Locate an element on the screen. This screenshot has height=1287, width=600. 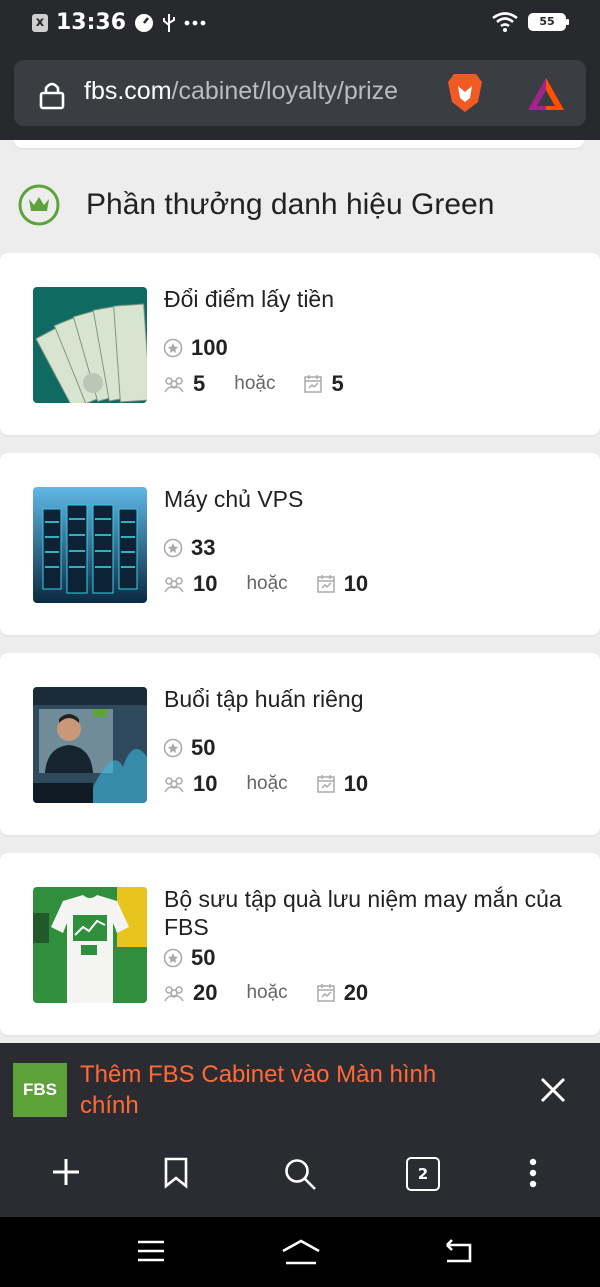
browser-address-area: fbs.com/cabinet/loyalty/prize is located at coordinates (300, 94).